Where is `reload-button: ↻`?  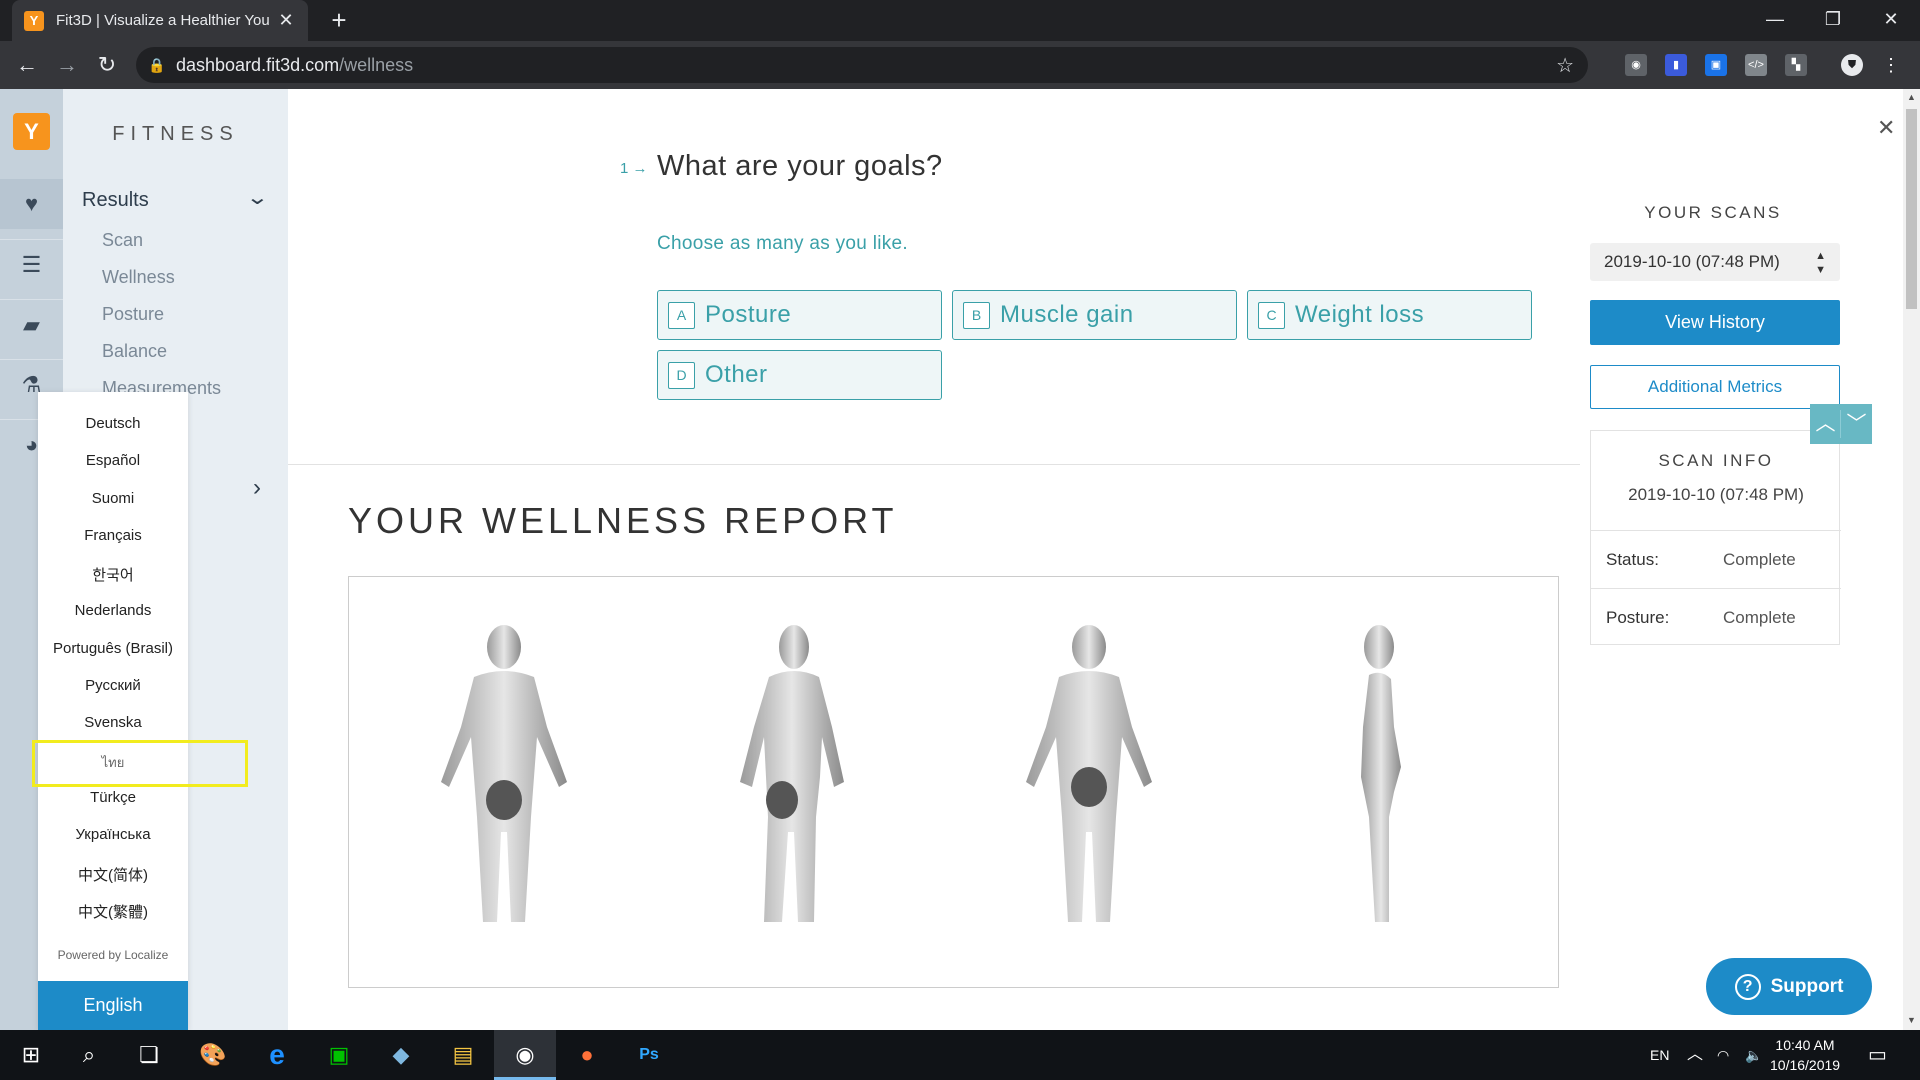
reload-button: ↻ is located at coordinates (107, 65).